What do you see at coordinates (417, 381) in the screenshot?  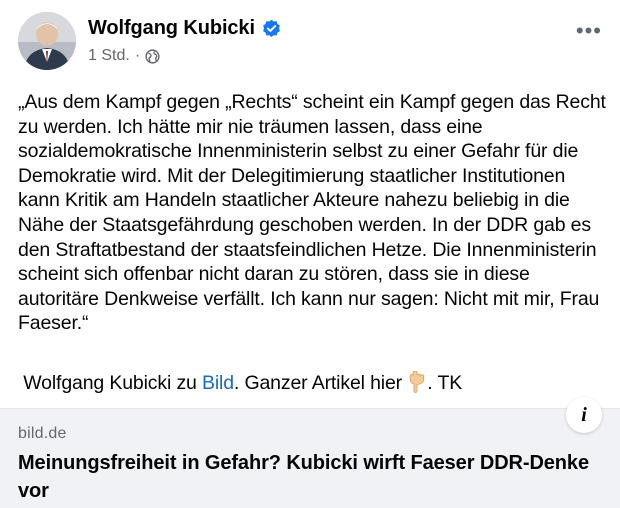 I see `pointing-down-hand-icon` at bounding box center [417, 381].